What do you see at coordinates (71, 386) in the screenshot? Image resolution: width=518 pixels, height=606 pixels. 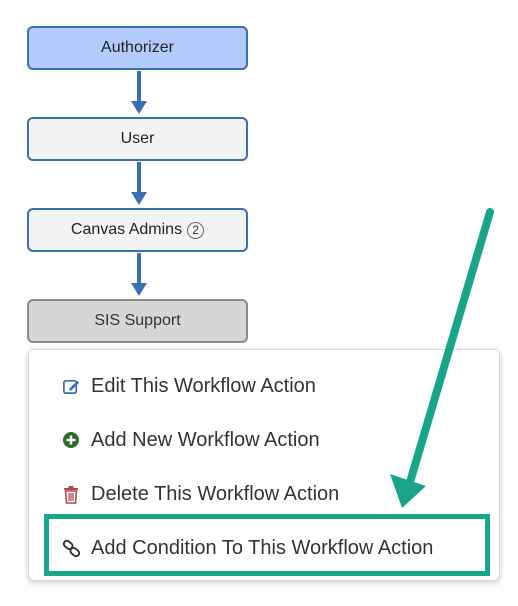 I see `edit-icon` at bounding box center [71, 386].